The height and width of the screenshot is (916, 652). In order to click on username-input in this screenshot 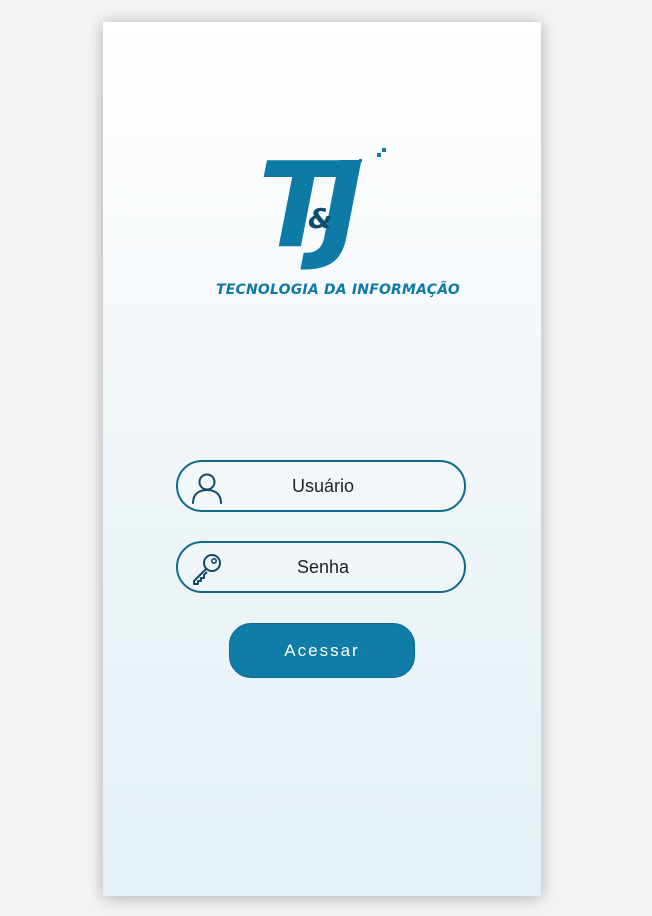, I will do `click(323, 486)`.